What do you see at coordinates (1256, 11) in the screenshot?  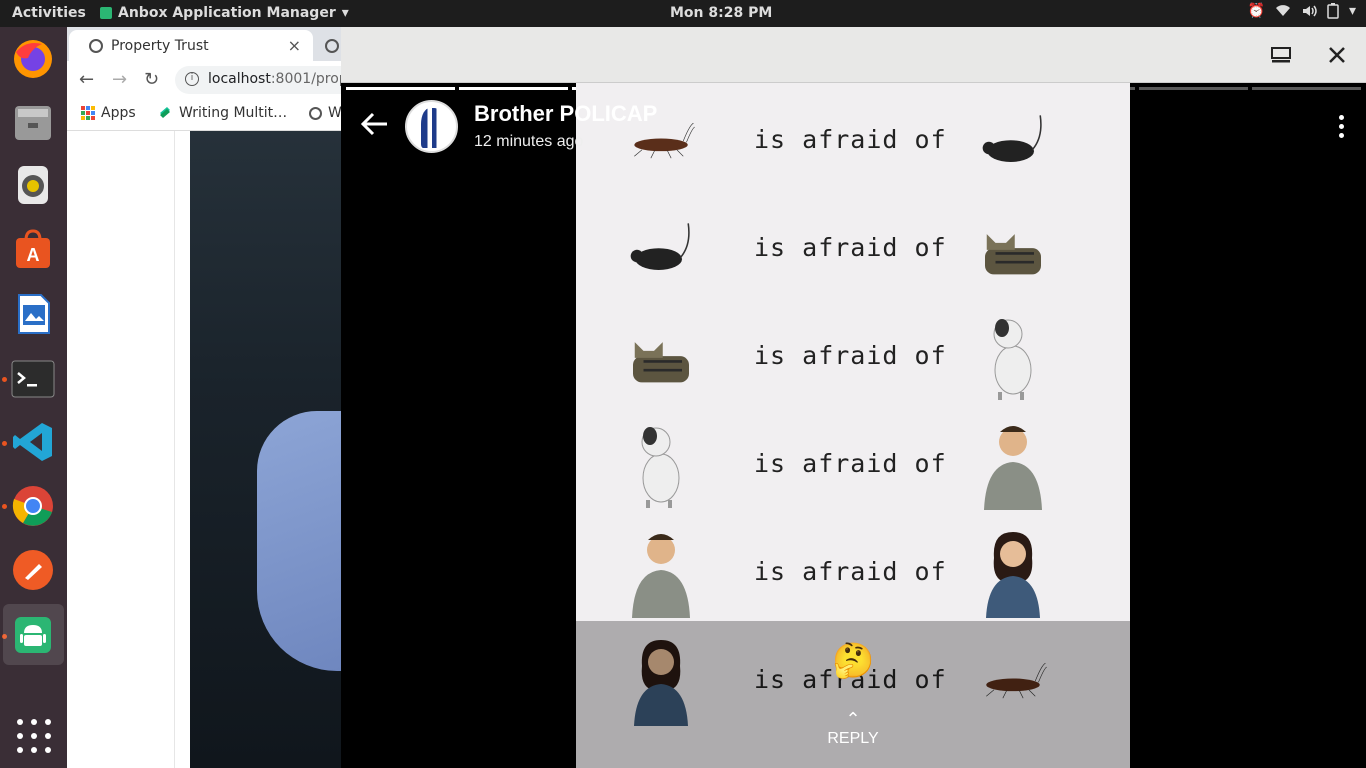 I see `alarm-clock-icon: ⏰` at bounding box center [1256, 11].